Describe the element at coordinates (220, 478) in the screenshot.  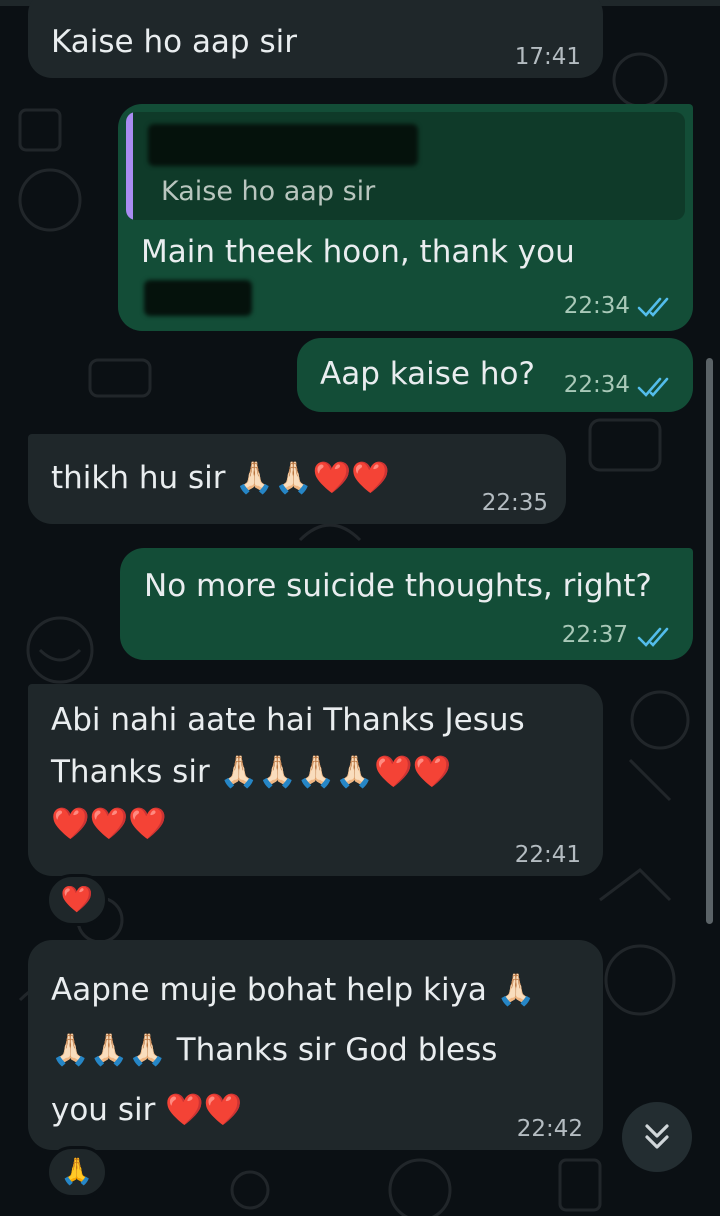
I see `message-text: thikh hu sir 🙏🏻🙏🏻❤️❤️` at that location.